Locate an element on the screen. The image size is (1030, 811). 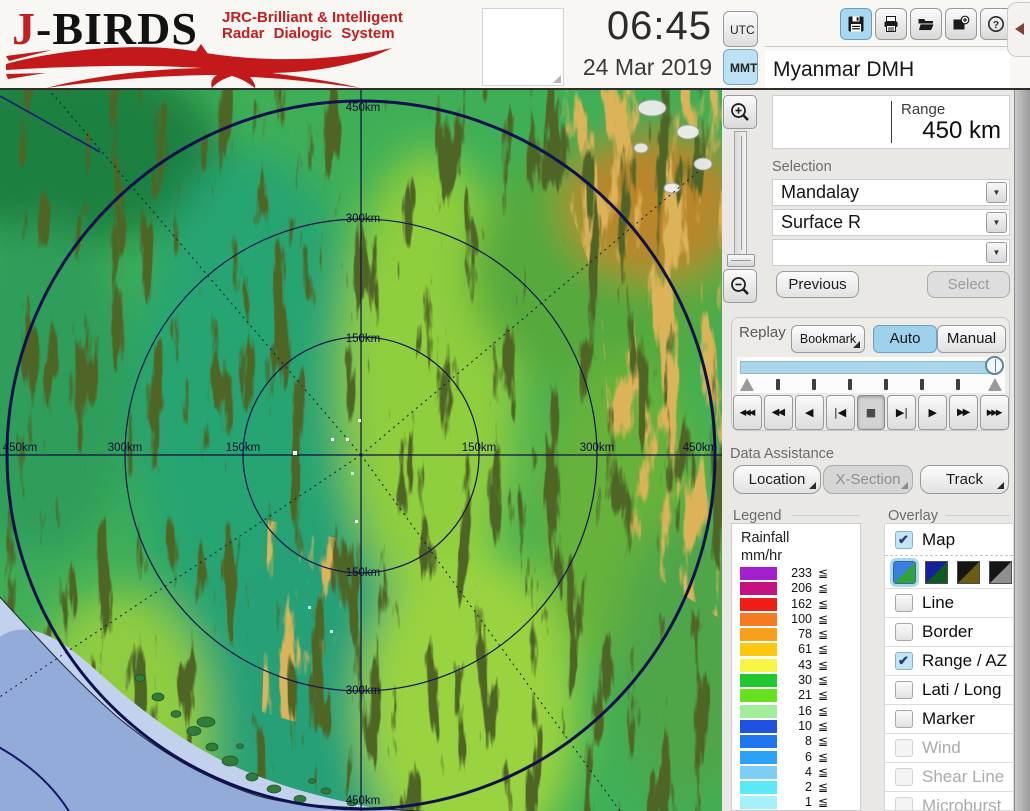
overlay-item-label: Marker is located at coordinates (948, 718).